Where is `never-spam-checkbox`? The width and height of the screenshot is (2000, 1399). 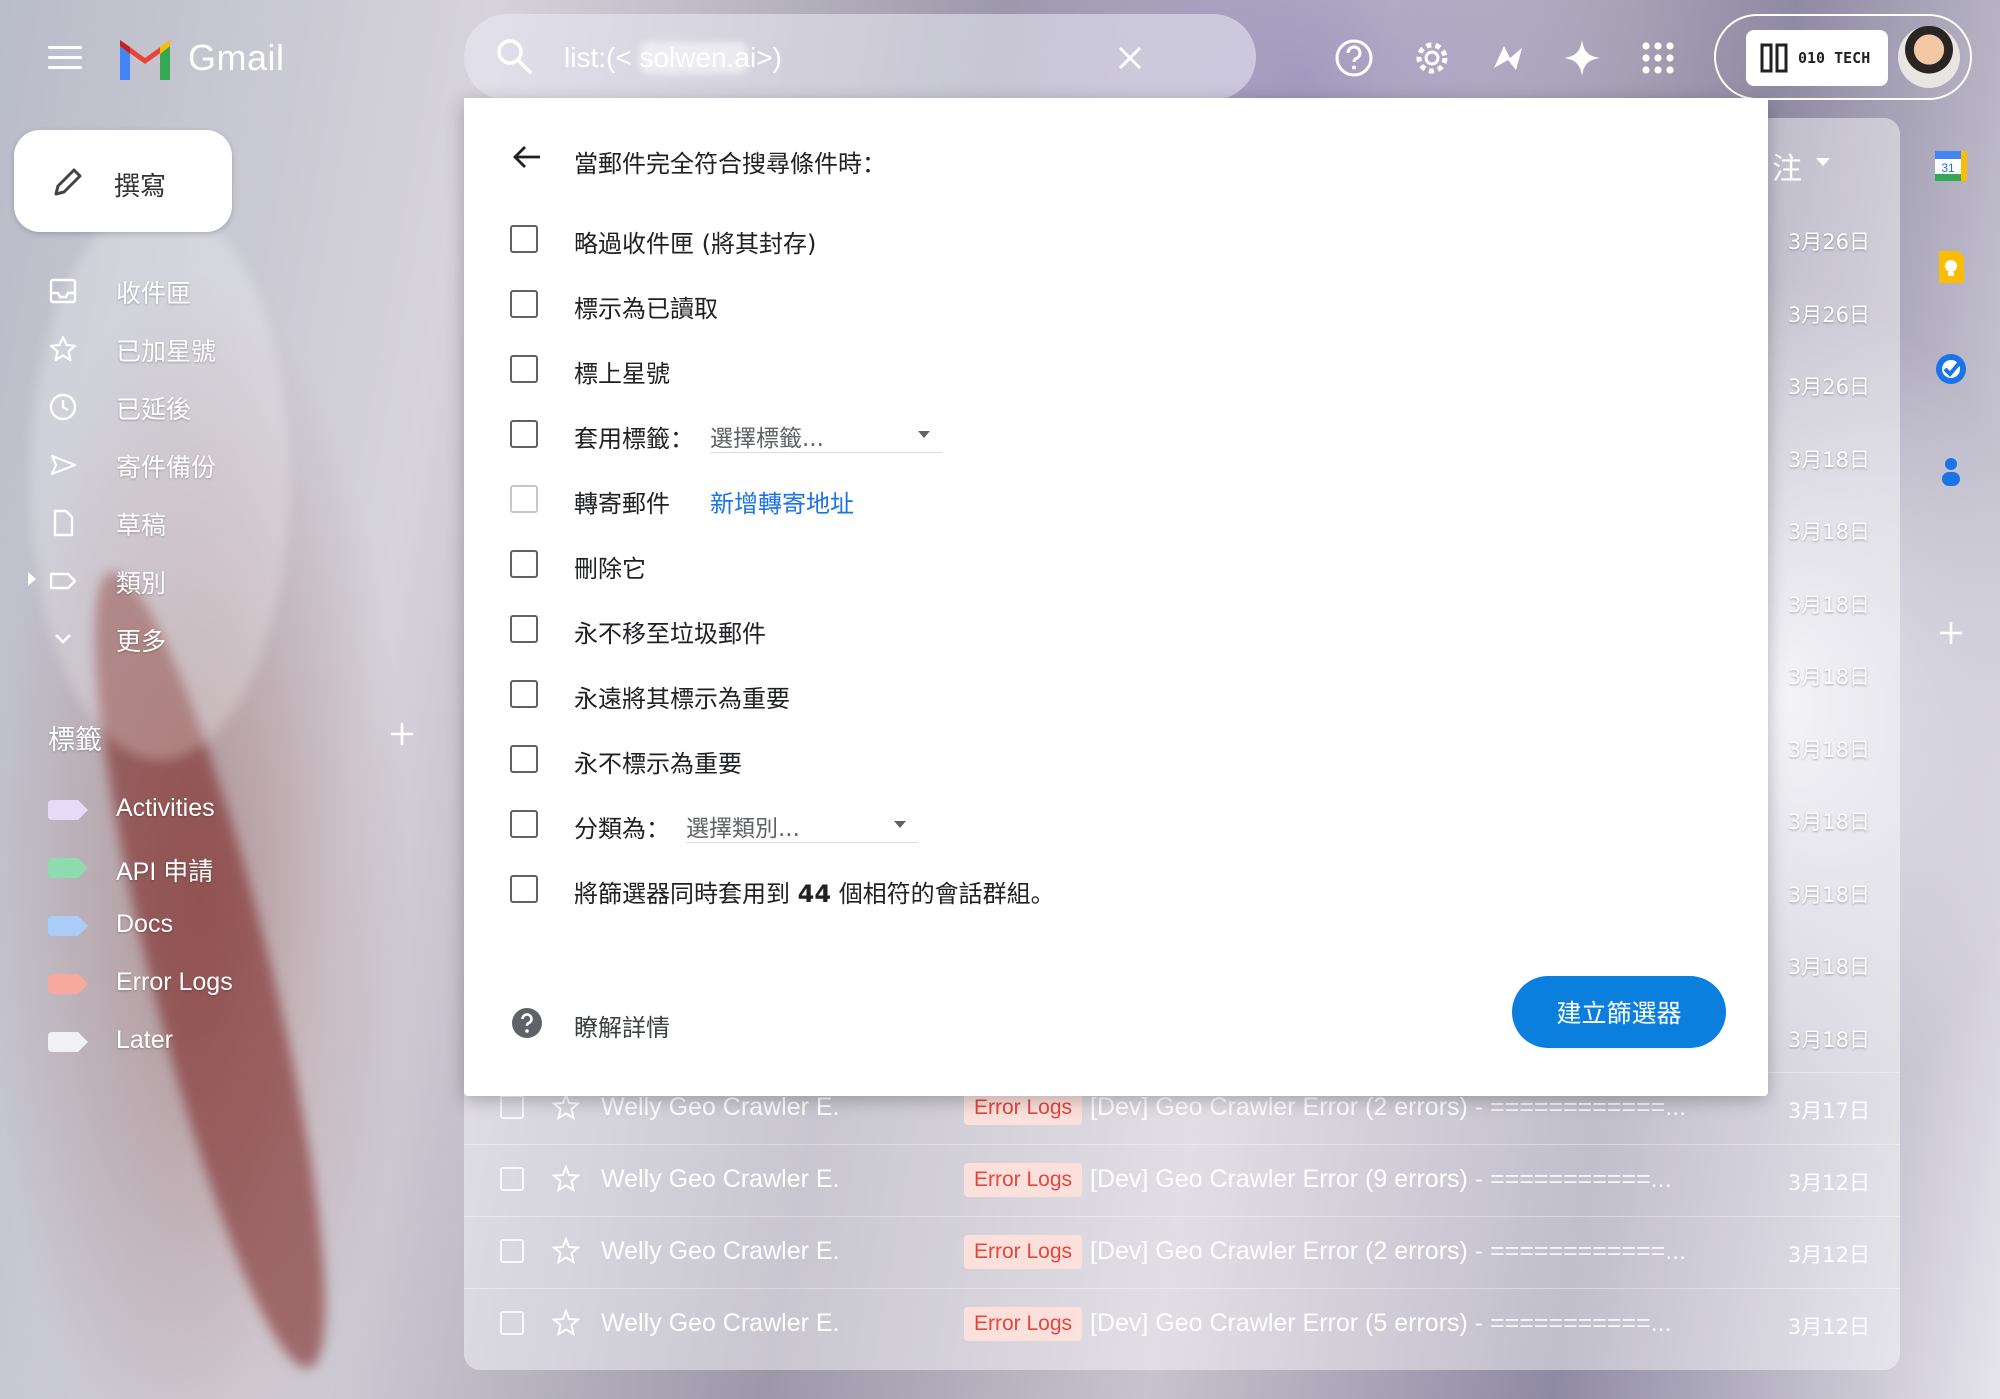 never-spam-checkbox is located at coordinates (524, 629).